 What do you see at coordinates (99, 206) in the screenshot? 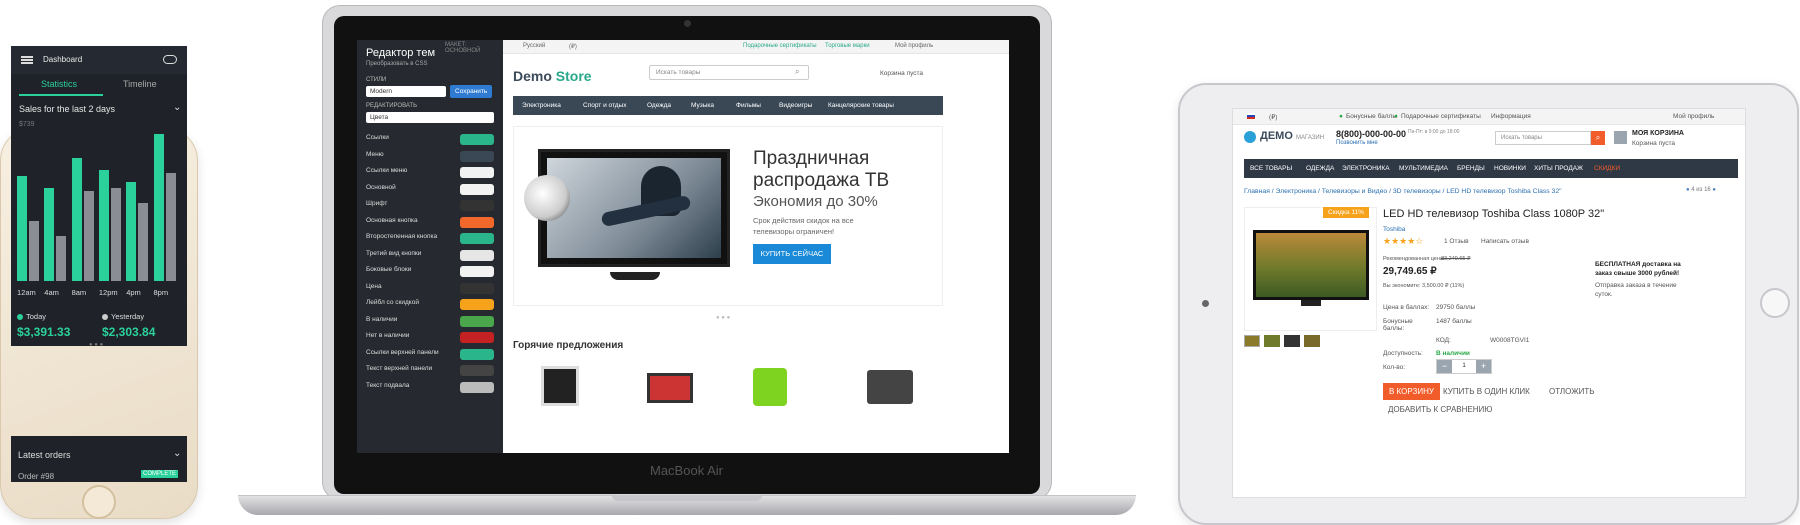
I see `sales-bar-chart` at bounding box center [99, 206].